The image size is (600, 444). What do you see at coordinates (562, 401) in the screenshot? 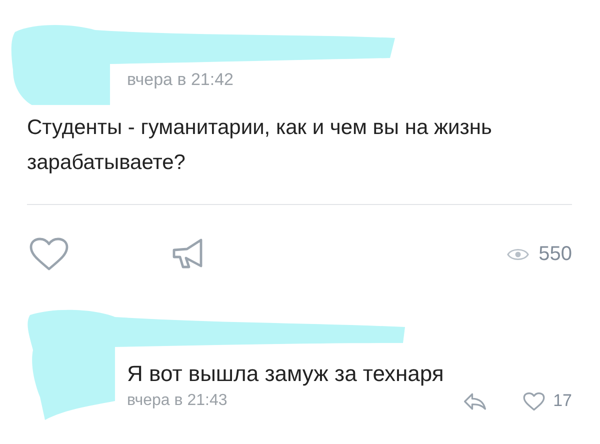
I see `like-count: 17` at bounding box center [562, 401].